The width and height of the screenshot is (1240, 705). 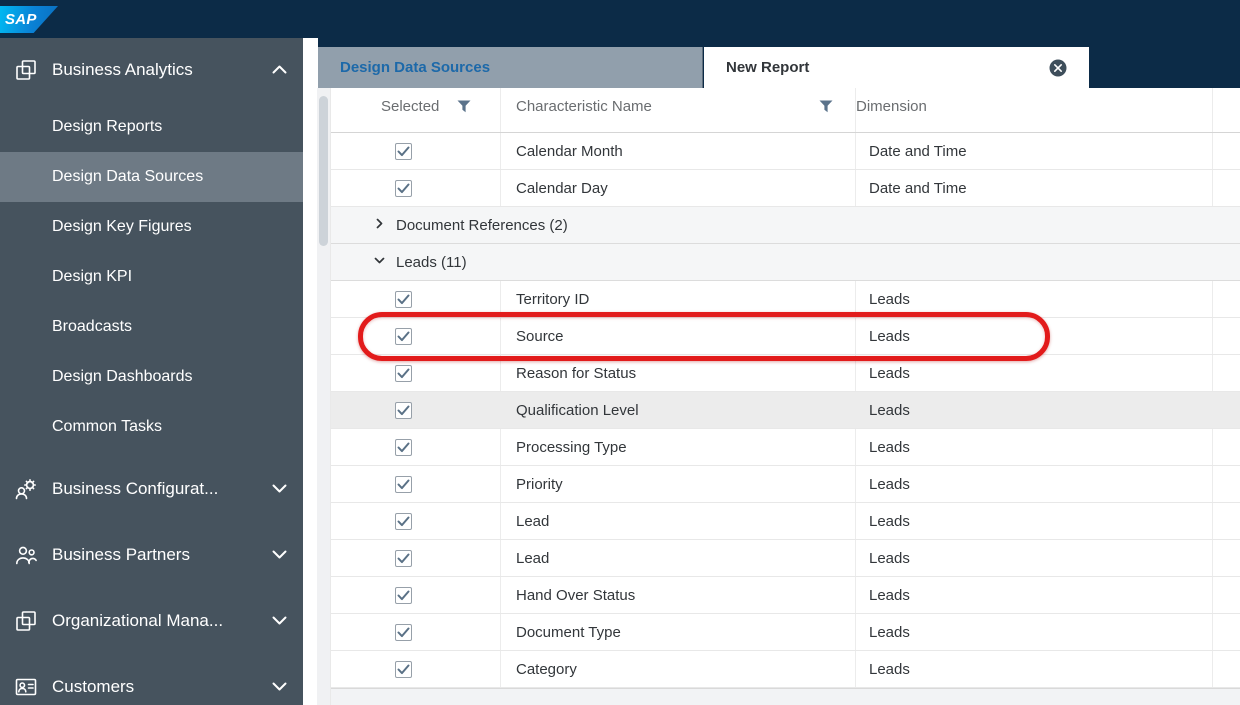 What do you see at coordinates (26, 555) in the screenshot?
I see `people-icon` at bounding box center [26, 555].